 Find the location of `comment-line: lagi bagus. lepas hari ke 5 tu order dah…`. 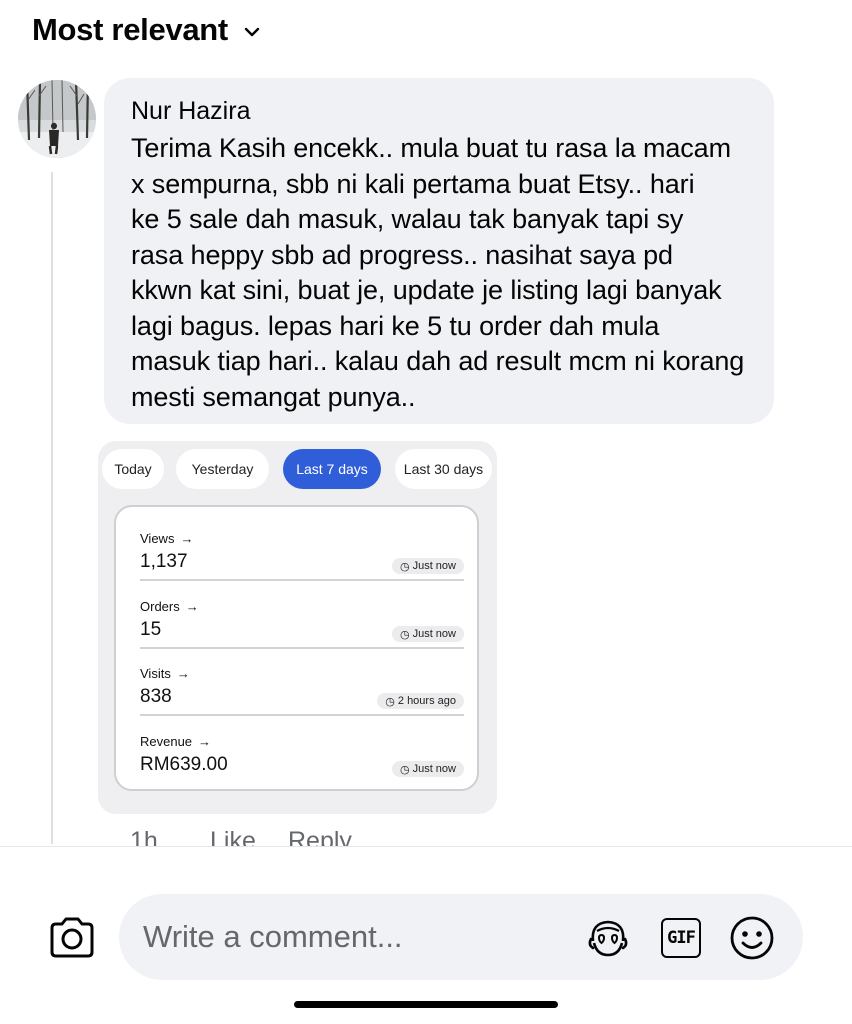

comment-line: lagi bagus. lepas hari ke 5 tu order dah… is located at coordinates (395, 325).